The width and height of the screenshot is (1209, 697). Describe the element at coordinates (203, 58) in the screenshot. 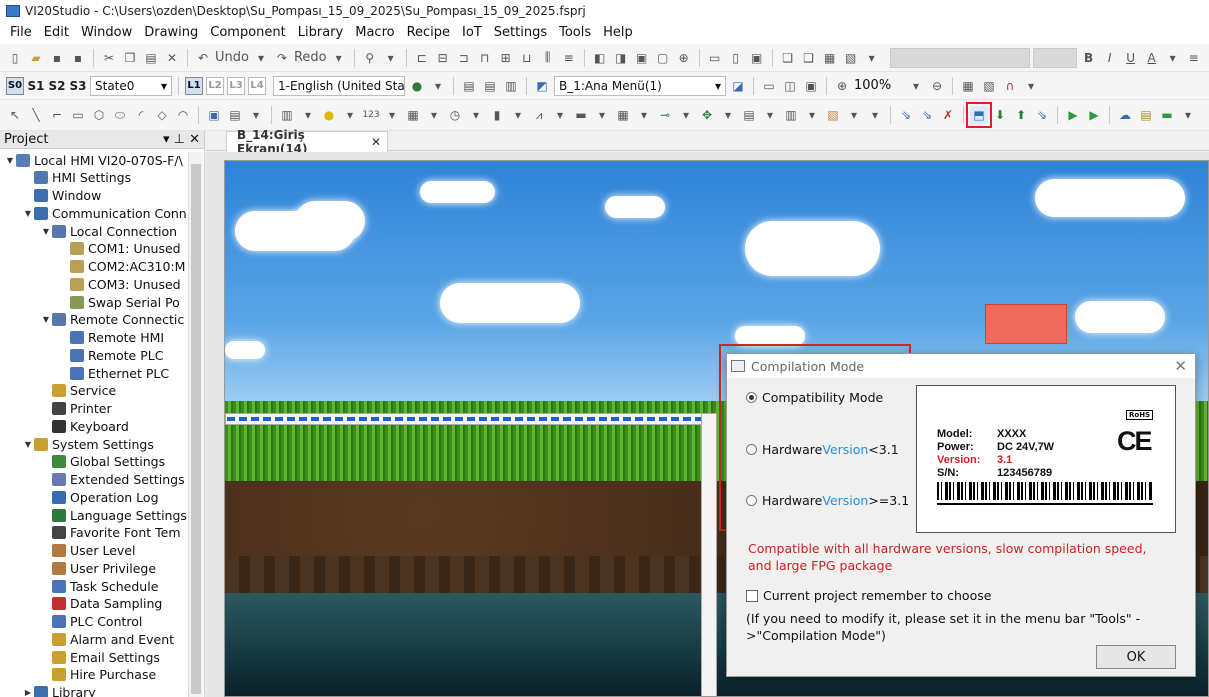

I see `undo-icon: ↶` at that location.